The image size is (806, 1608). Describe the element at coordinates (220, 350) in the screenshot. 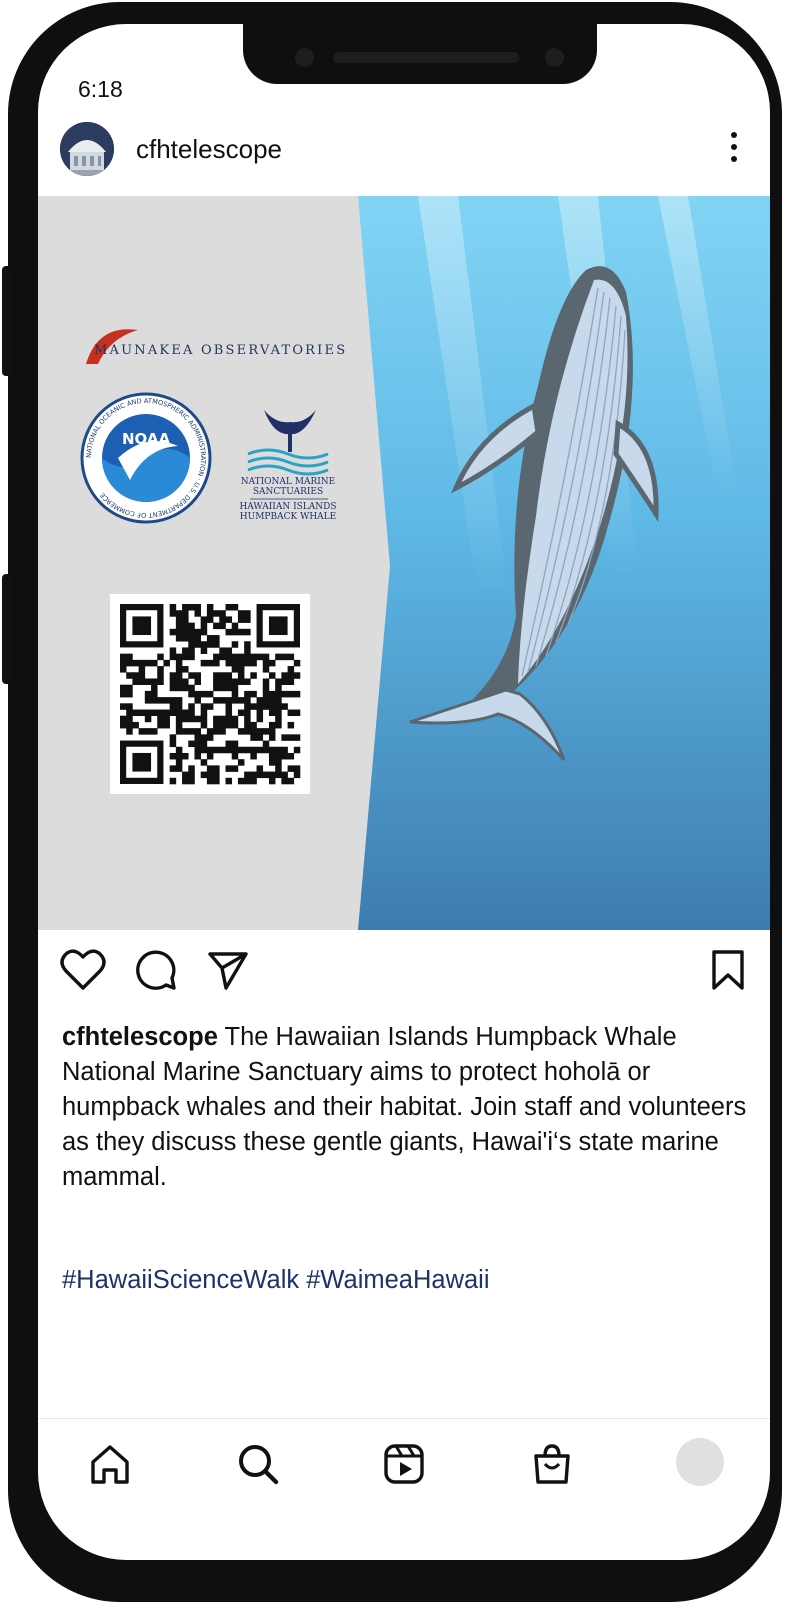

I see `svg-text: MAUNAKEA OBSERVATORIES` at that location.